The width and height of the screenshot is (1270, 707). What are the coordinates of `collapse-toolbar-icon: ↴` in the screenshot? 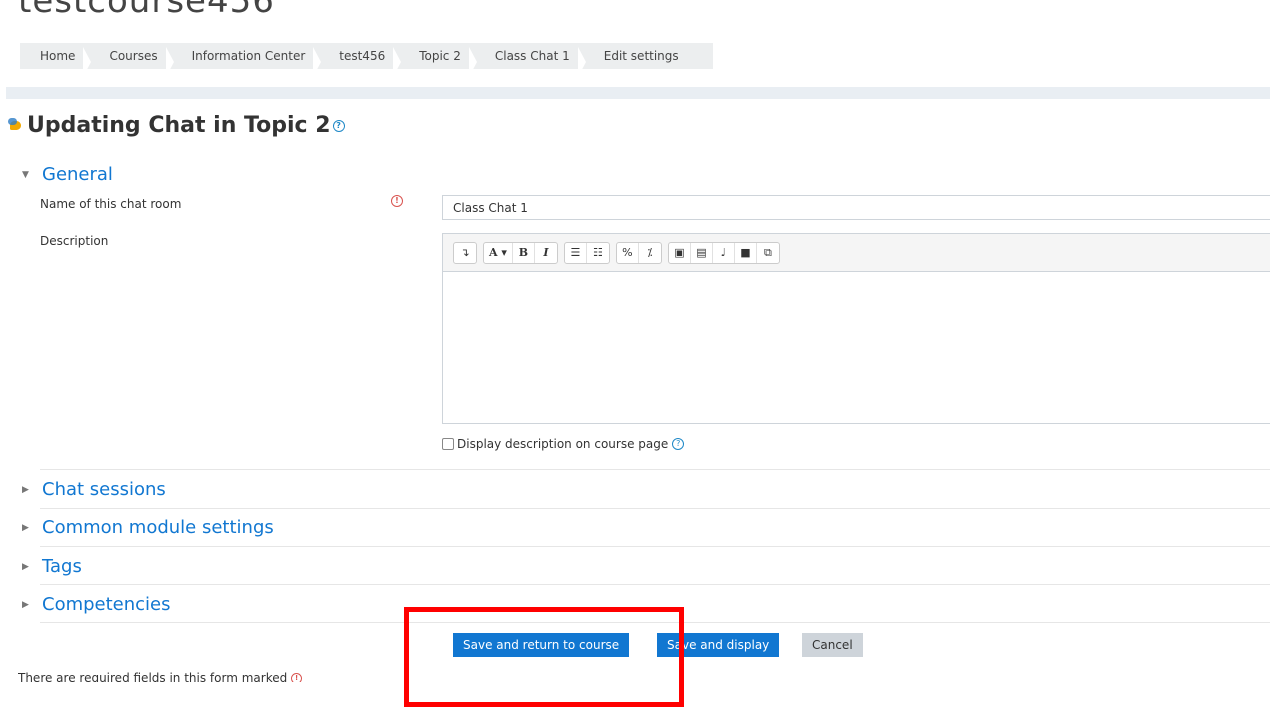 It's located at (465, 253).